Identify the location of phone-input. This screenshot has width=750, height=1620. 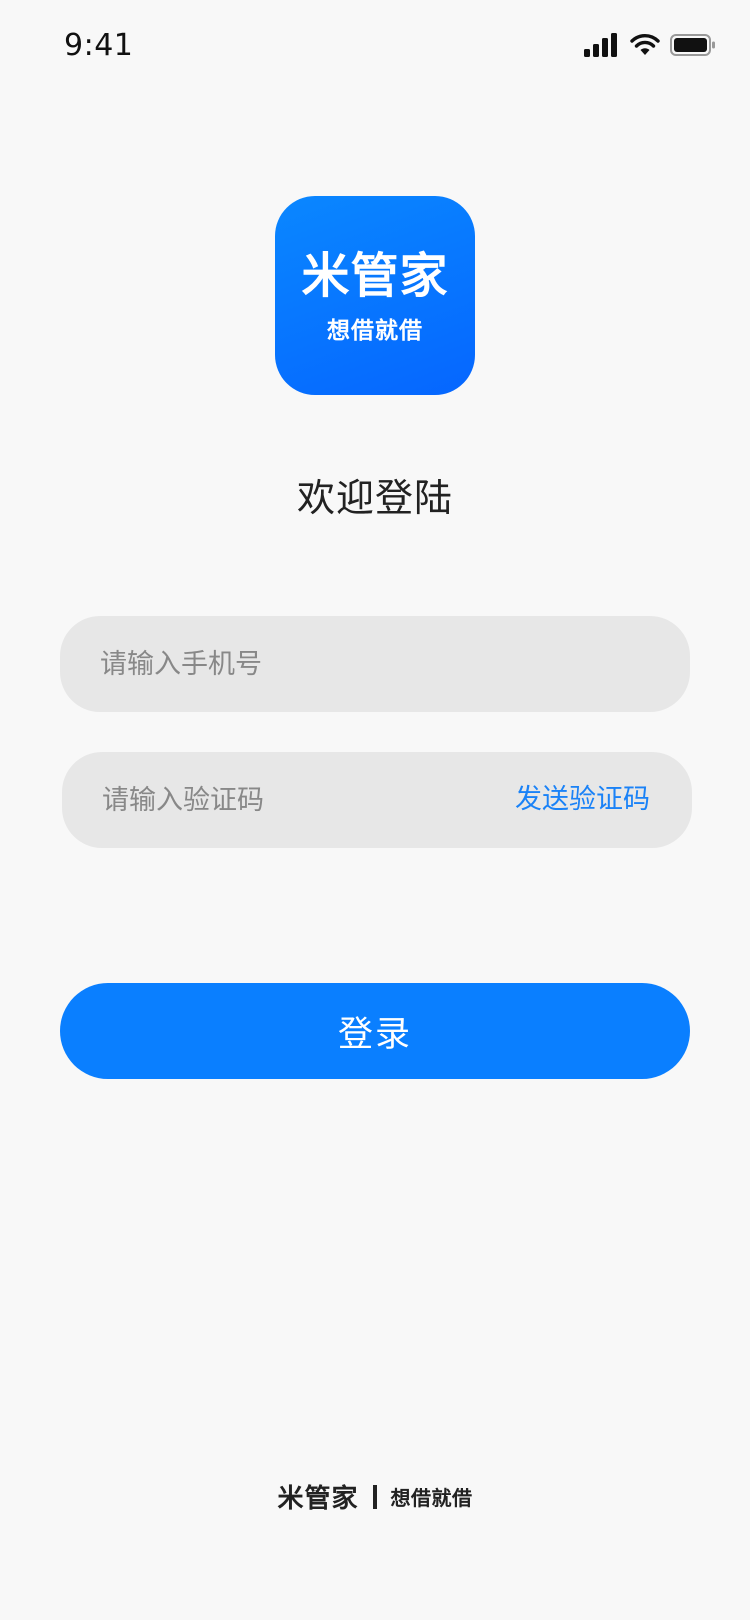
(375, 664).